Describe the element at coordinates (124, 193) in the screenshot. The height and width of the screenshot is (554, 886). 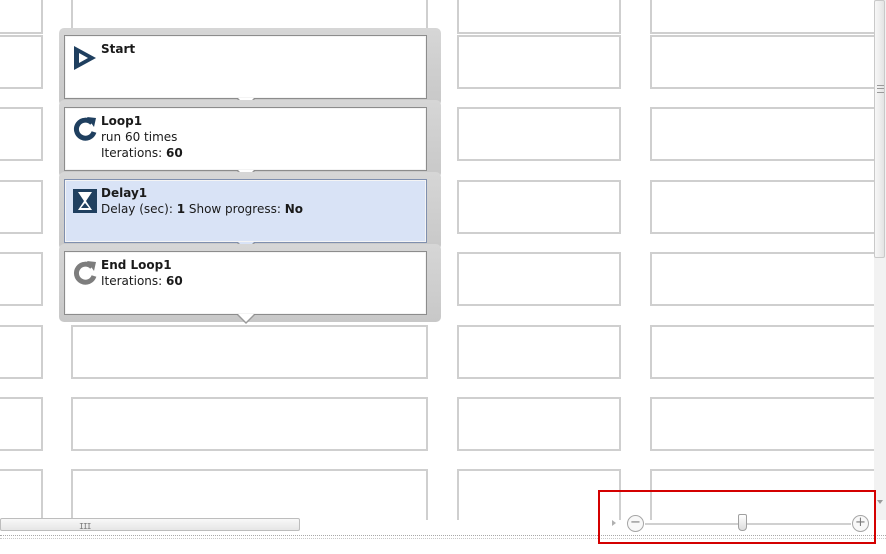
I see `step-title: Delay1` at that location.